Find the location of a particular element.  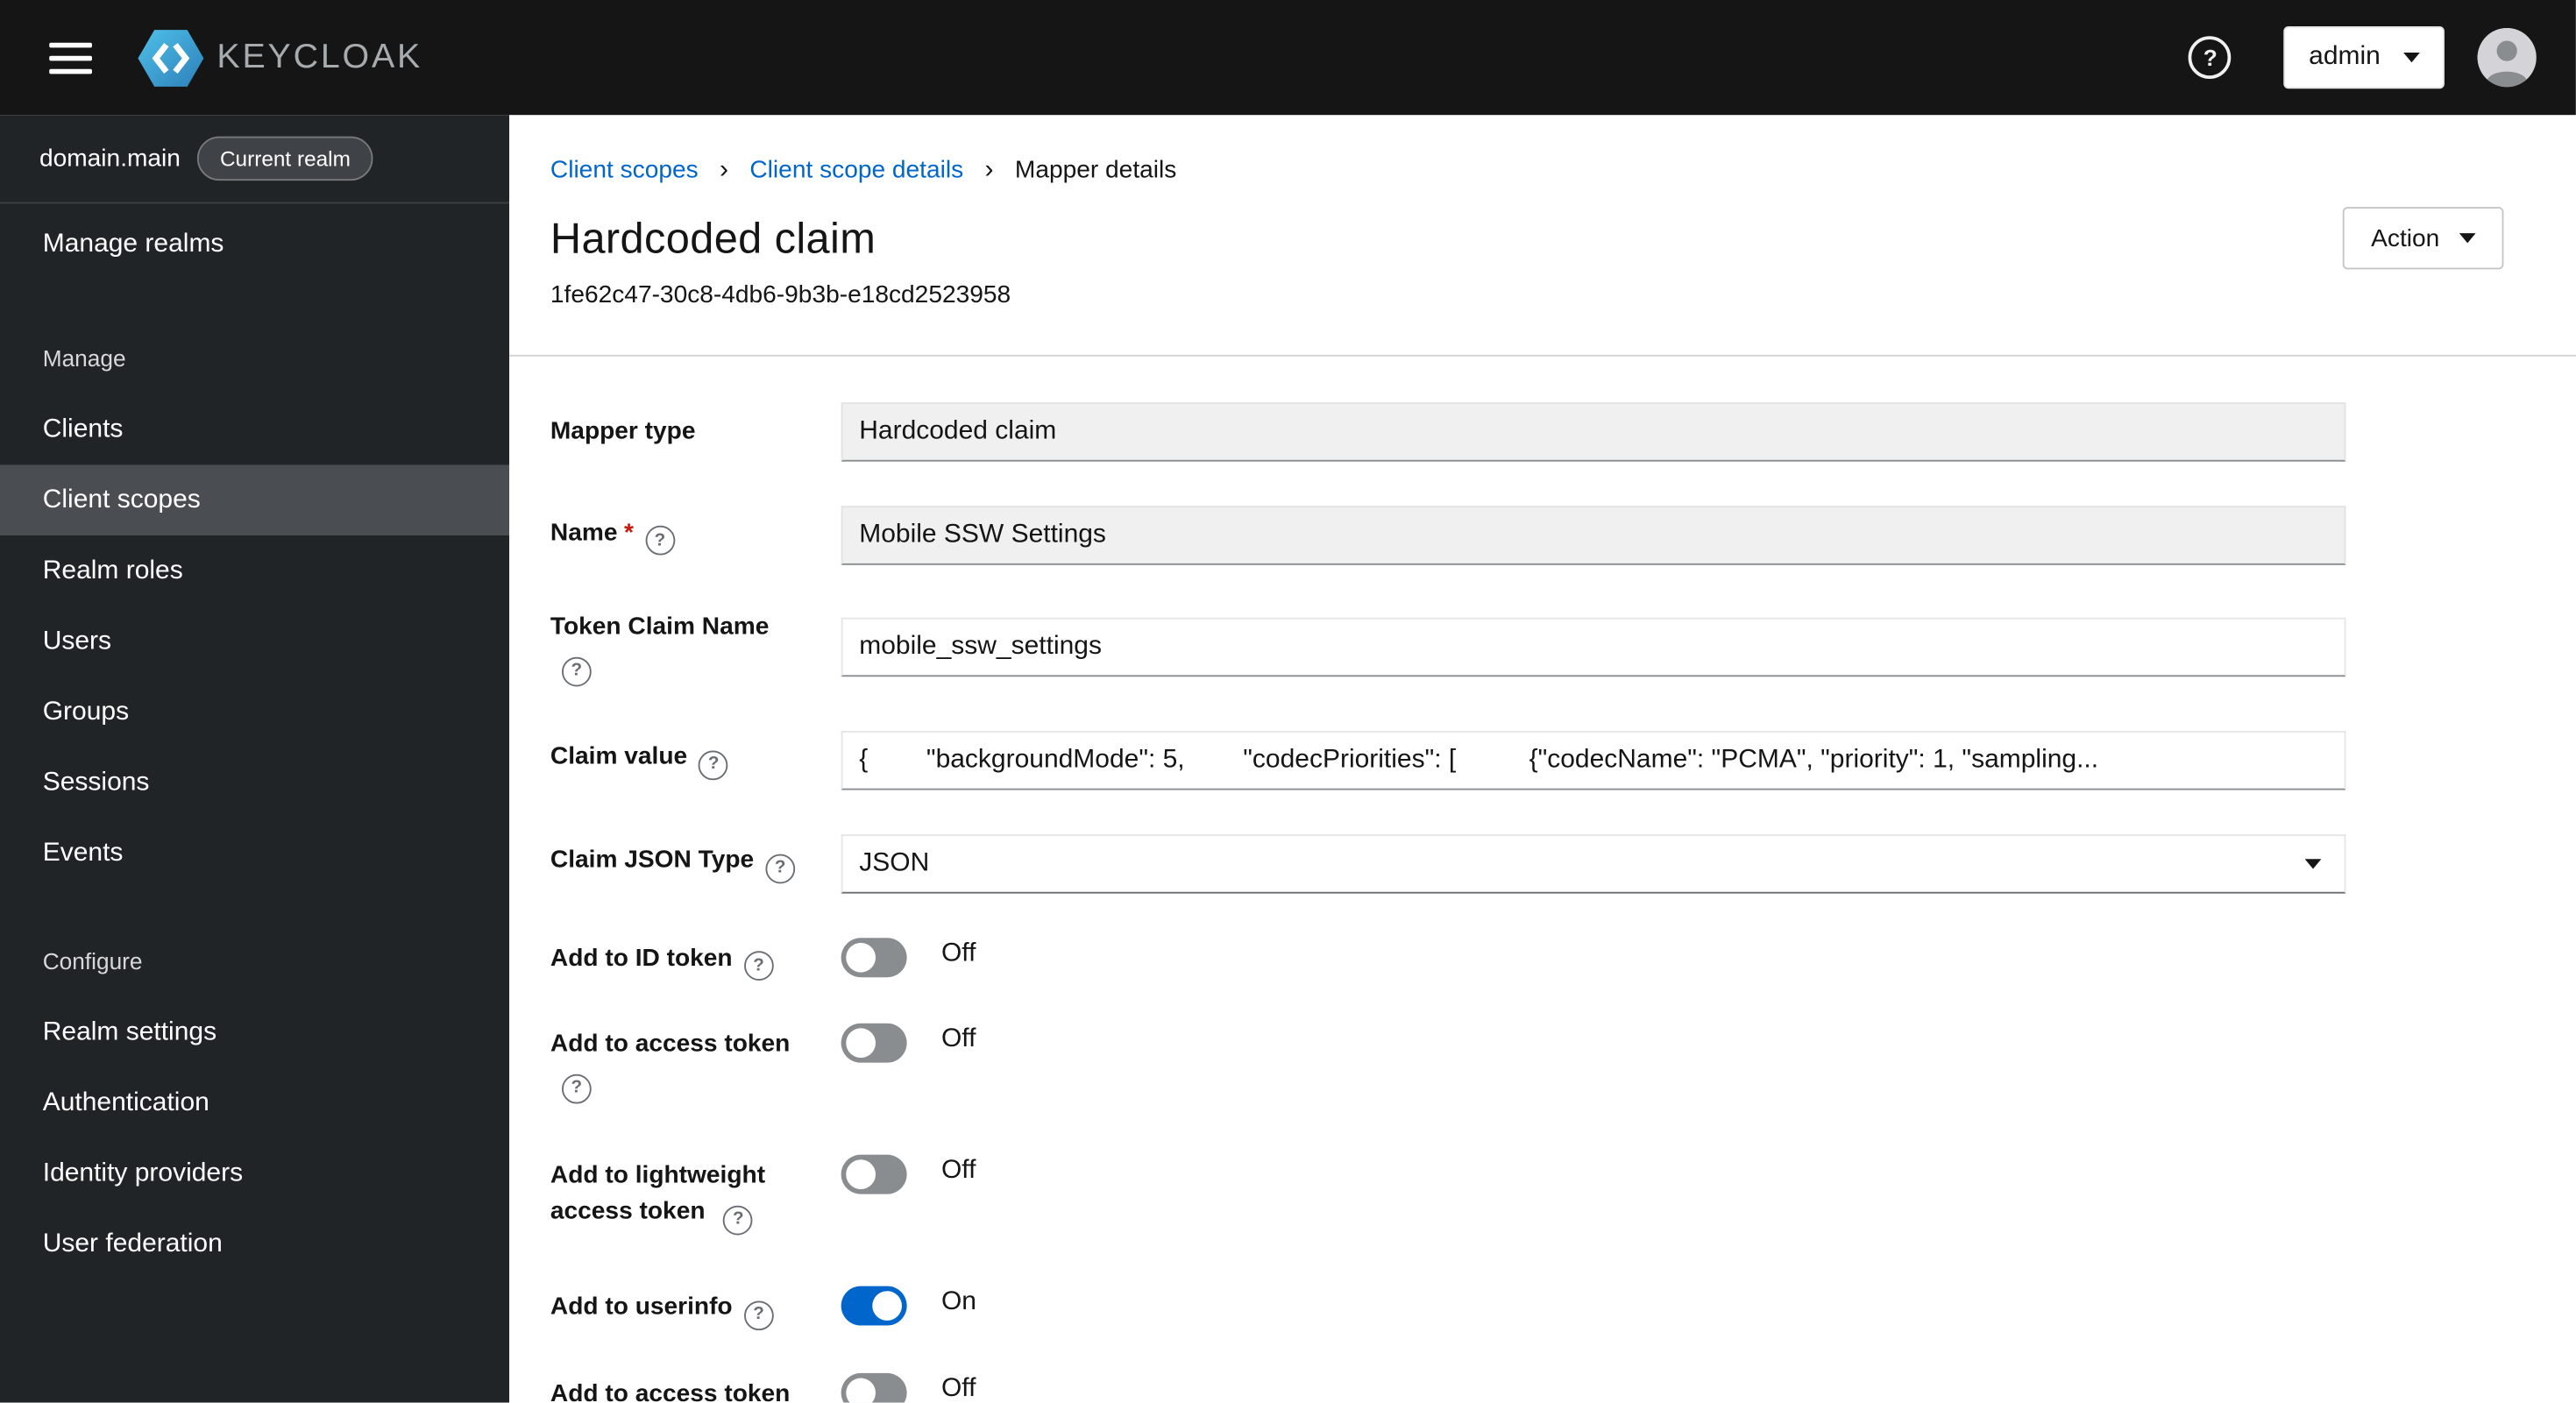

keycloak-icon is located at coordinates (171, 58).